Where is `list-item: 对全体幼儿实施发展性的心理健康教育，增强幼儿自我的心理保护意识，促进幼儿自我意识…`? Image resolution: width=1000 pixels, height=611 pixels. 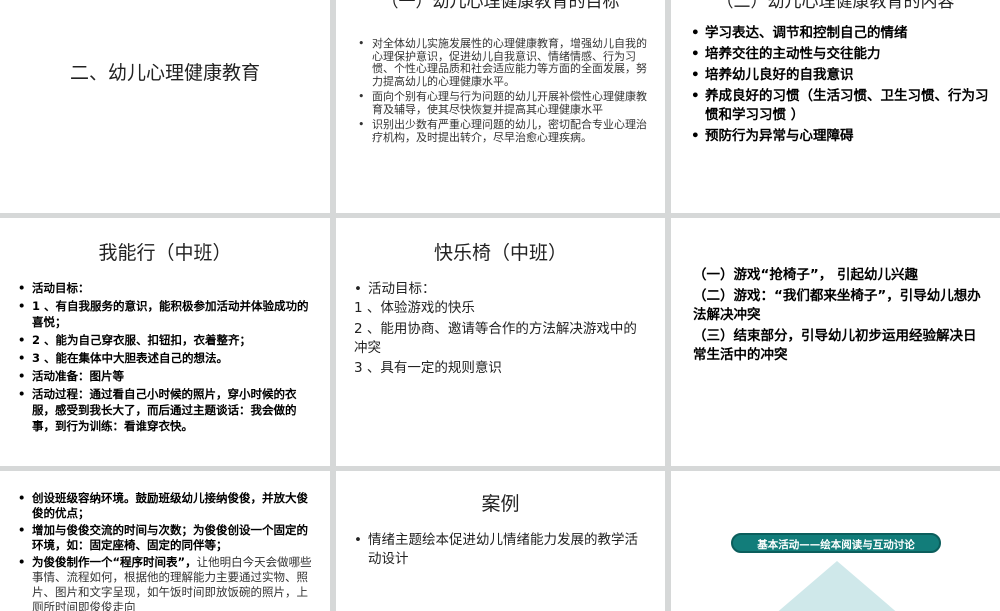 list-item: 对全体幼儿实施发展性的心理健康教育，增强幼儿自我的心理保护意识，促进幼儿自我意识… is located at coordinates (503, 62).